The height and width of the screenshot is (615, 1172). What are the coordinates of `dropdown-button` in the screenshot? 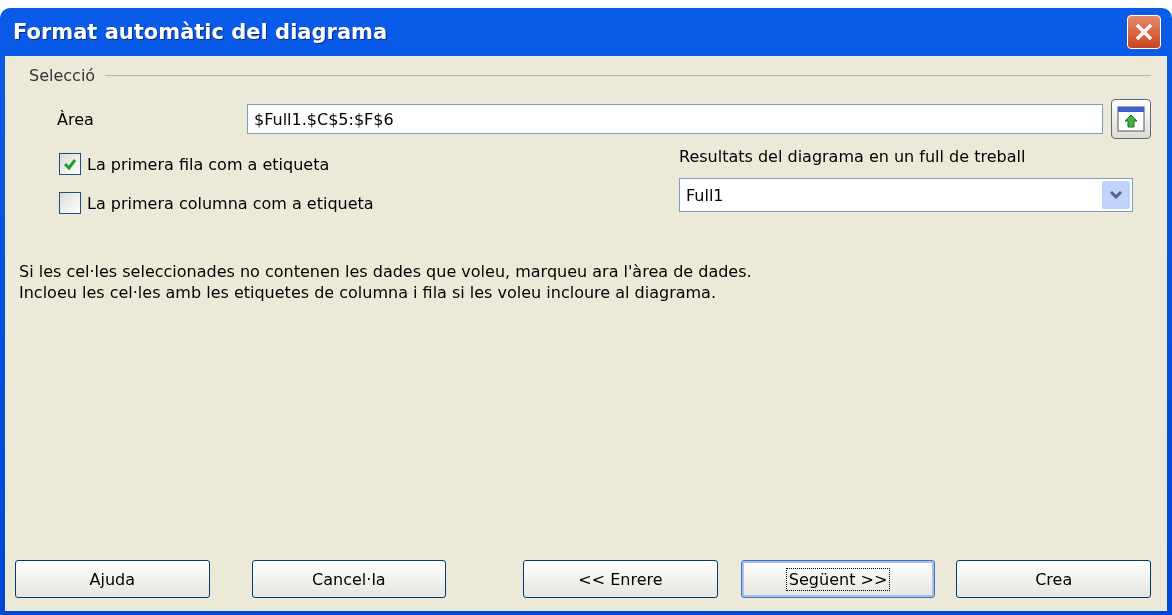 It's located at (1116, 195).